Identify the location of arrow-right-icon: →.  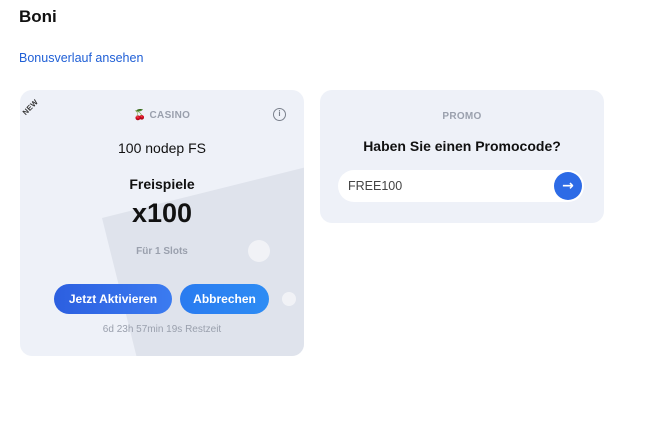
(568, 186).